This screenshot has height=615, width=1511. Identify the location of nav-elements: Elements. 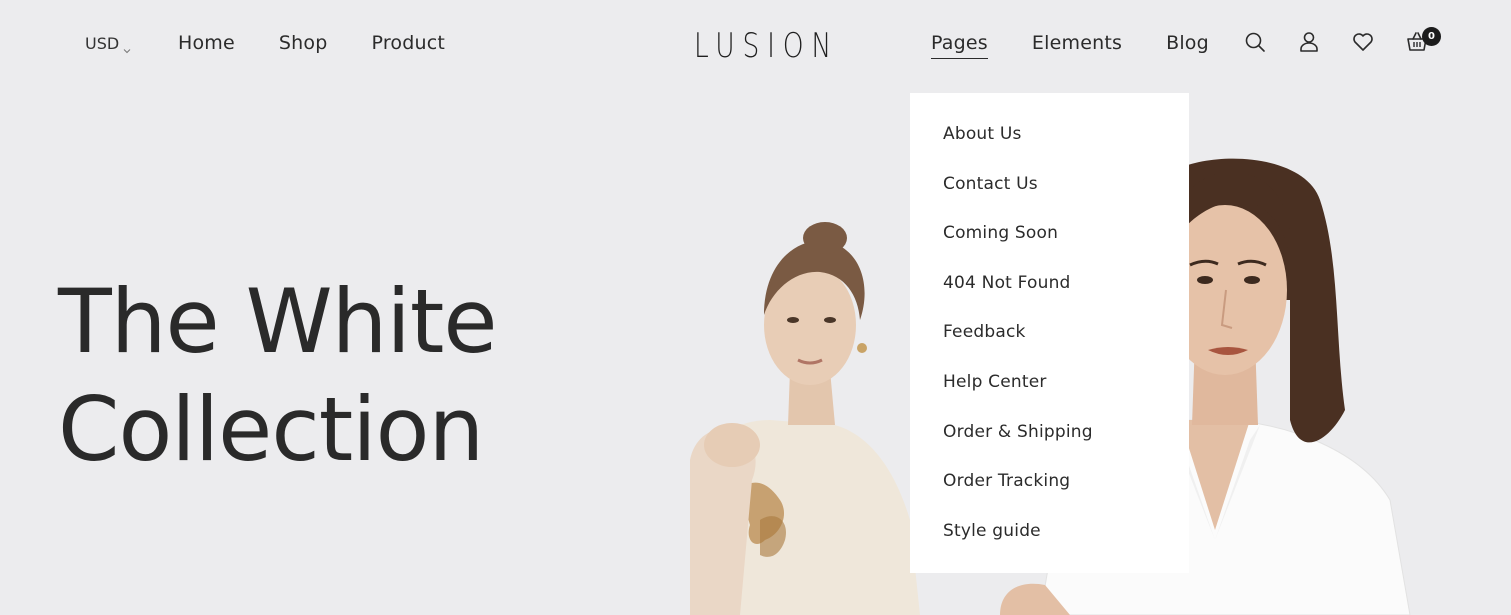
(1077, 45).